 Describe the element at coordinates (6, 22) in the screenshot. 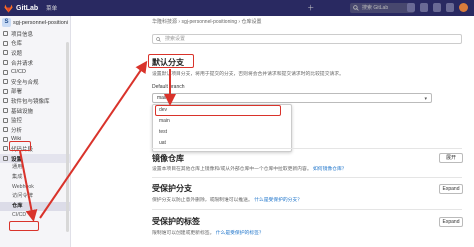

I see `project-avatar: S` at that location.